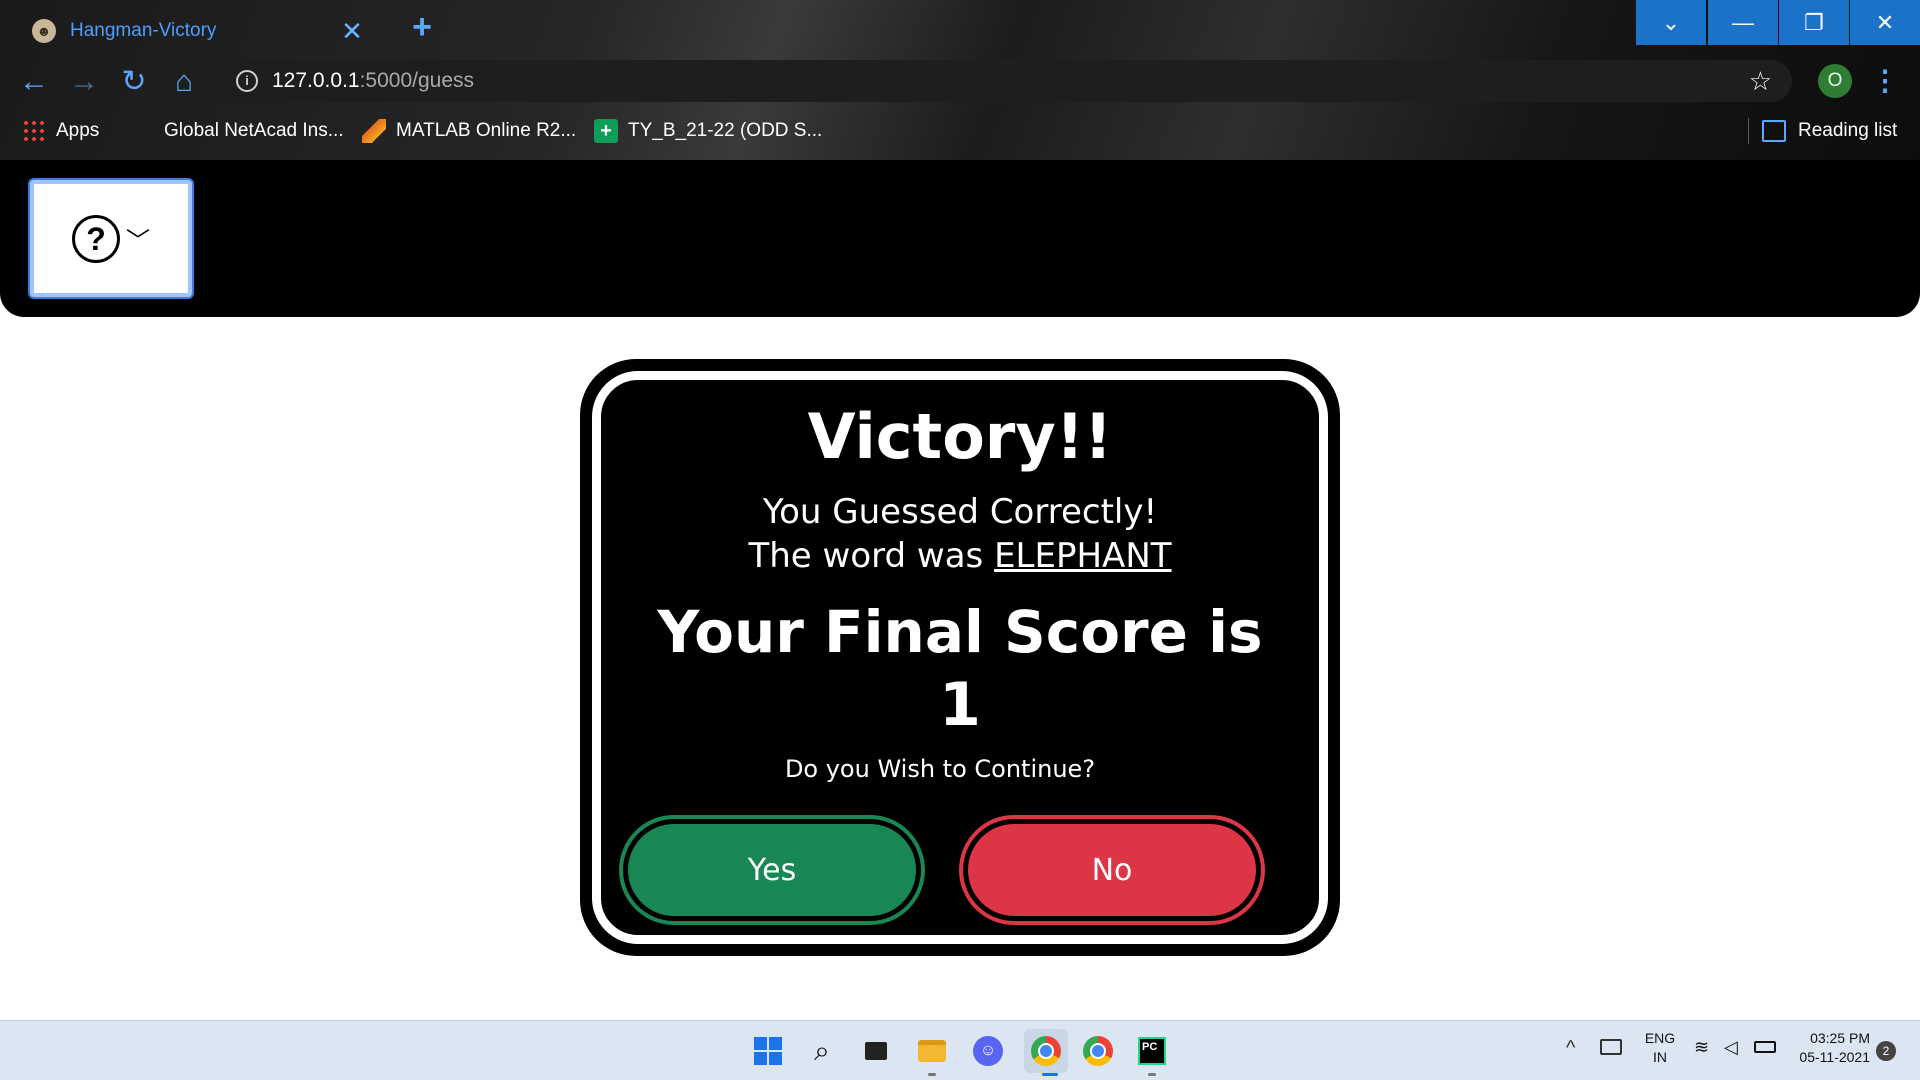  I want to click on pycharm-icon: PC, so click(1152, 1051).